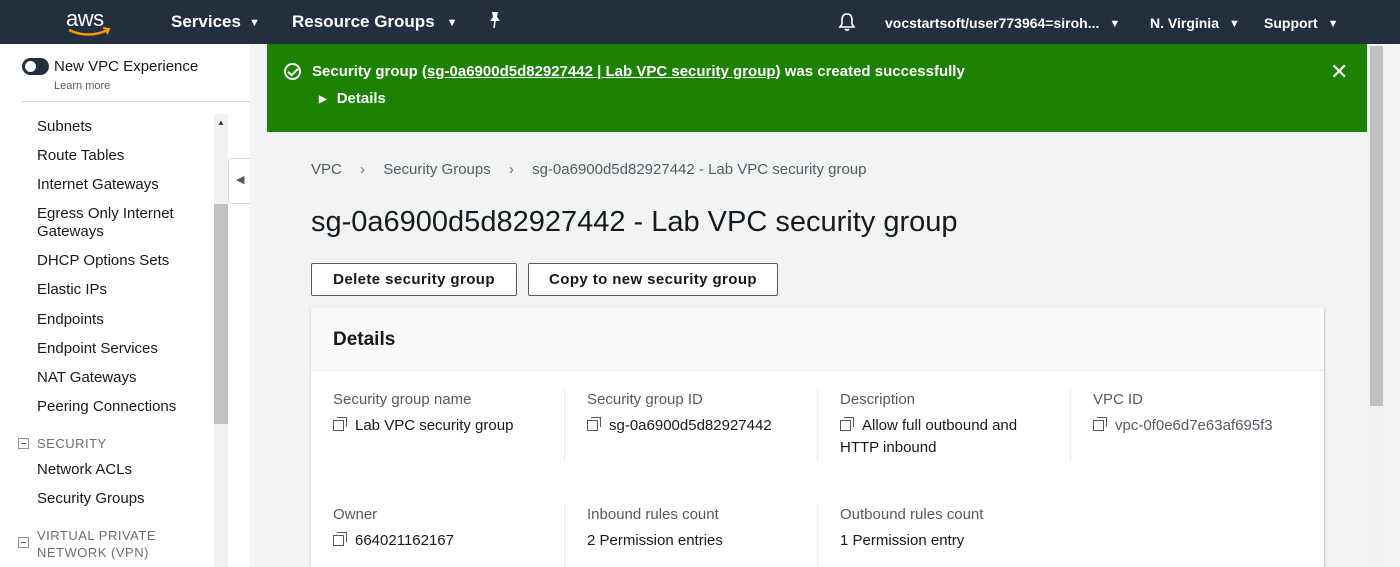 The image size is (1400, 567). Describe the element at coordinates (72, 443) in the screenshot. I see `sidebar-section-security-label: SECURITY` at that location.